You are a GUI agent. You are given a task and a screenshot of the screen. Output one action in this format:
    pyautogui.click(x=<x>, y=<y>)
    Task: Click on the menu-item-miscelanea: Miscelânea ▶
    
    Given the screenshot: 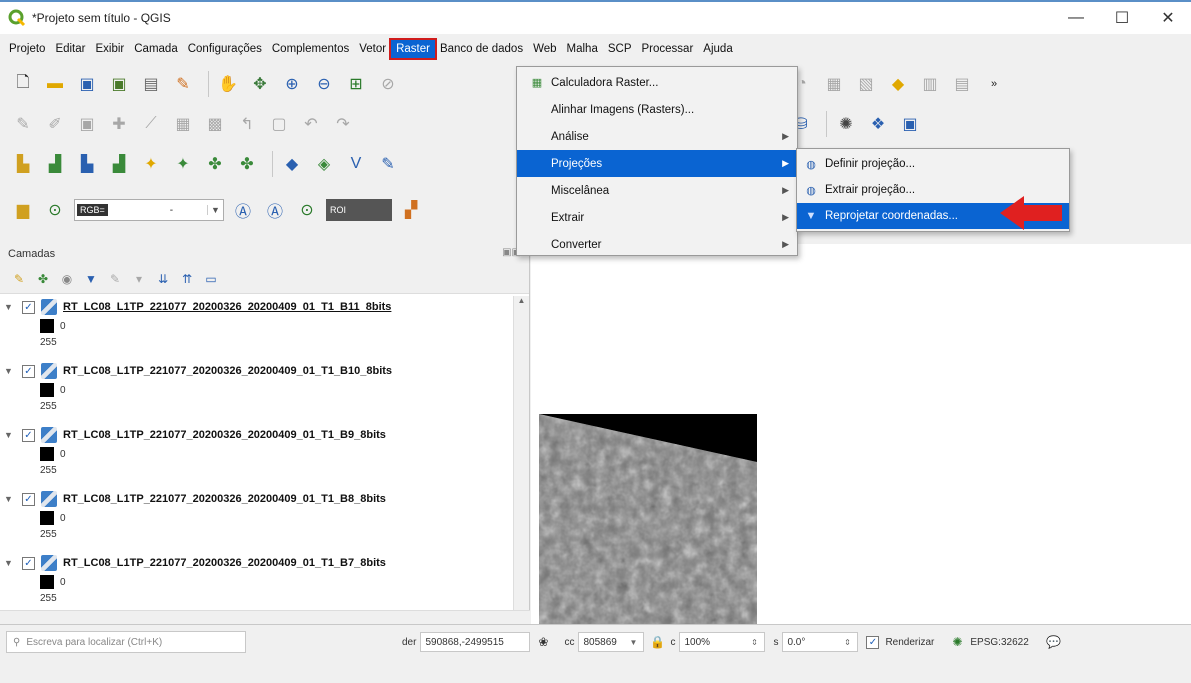 What is the action you would take?
    pyautogui.click(x=657, y=190)
    